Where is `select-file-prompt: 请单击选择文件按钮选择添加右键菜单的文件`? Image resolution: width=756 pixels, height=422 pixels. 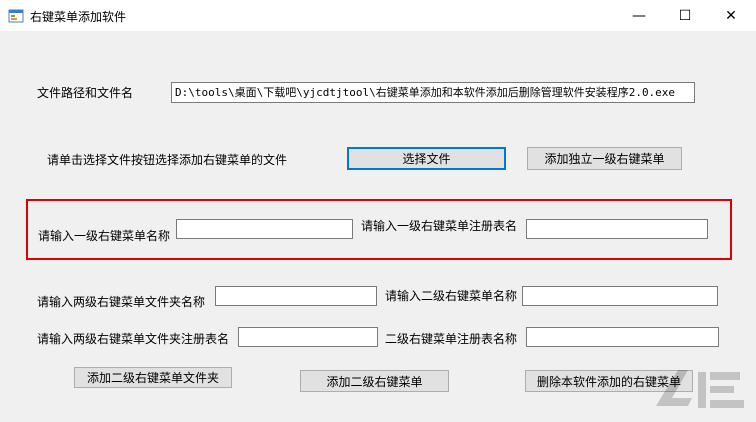
select-file-prompt: 请单击选择文件按钮选择添加右键菜单的文件 is located at coordinates (167, 160).